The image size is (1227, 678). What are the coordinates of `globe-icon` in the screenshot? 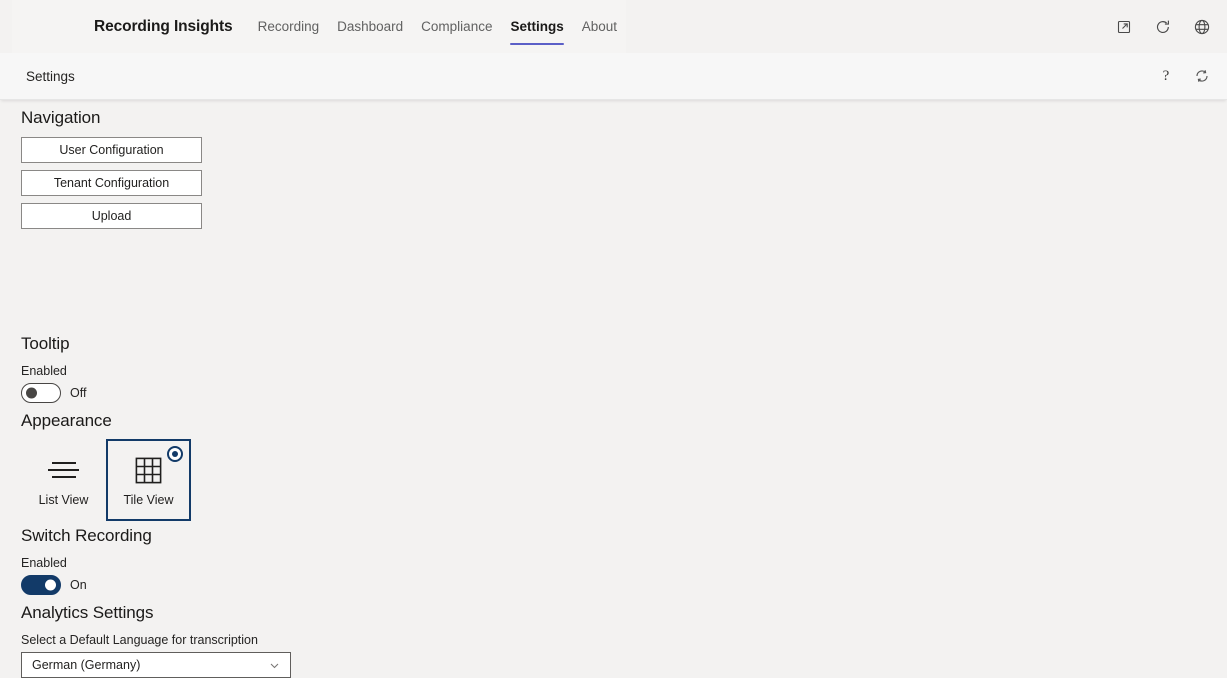 It's located at (1202, 27).